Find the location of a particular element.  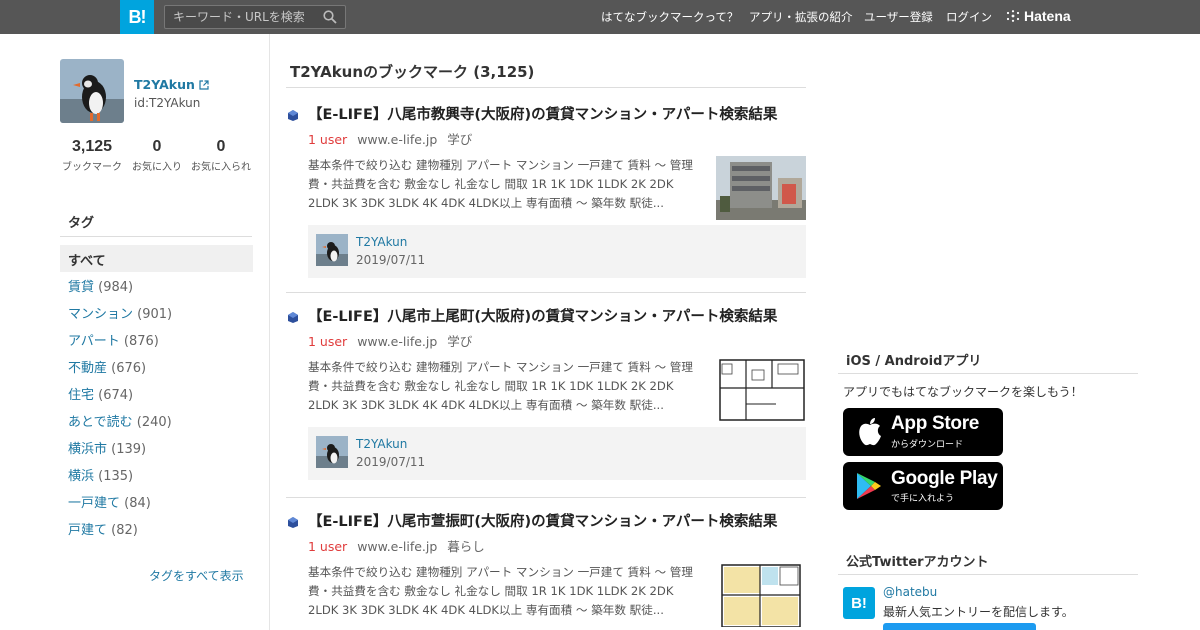

profile-id: id:T2YAkun is located at coordinates (167, 103).